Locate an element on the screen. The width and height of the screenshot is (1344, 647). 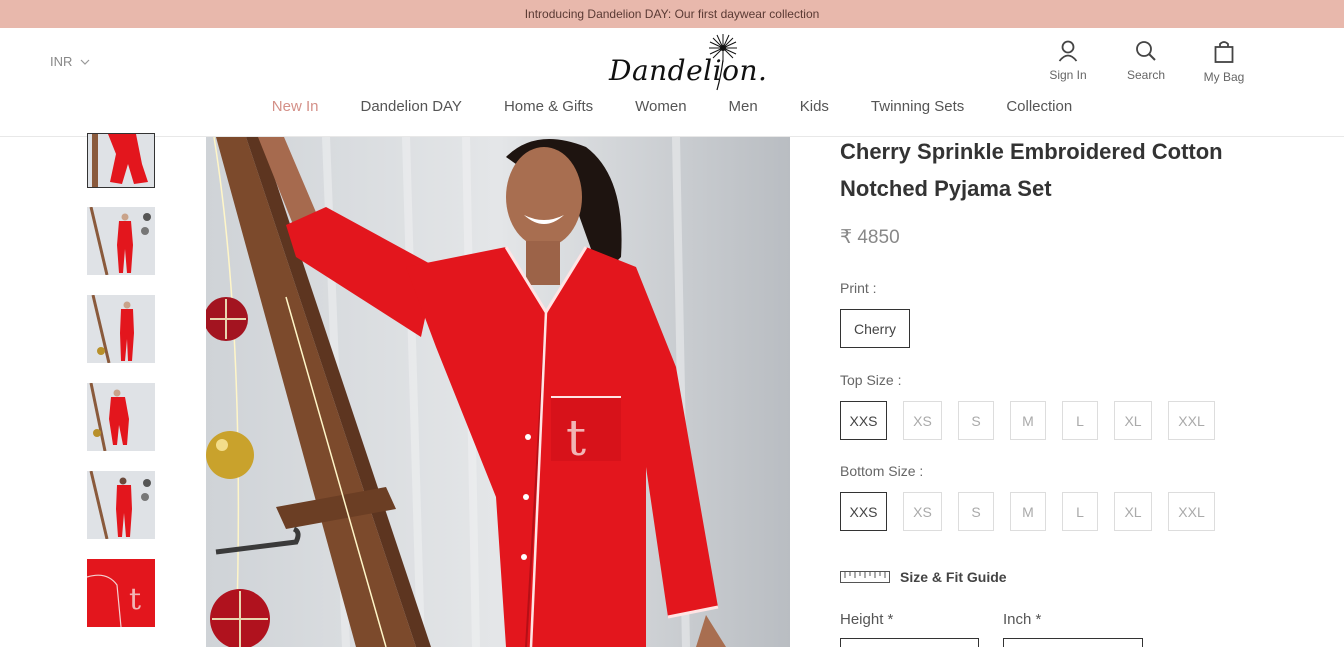
nav-dandelion-day: Dandelion DAY is located at coordinates (410, 106).